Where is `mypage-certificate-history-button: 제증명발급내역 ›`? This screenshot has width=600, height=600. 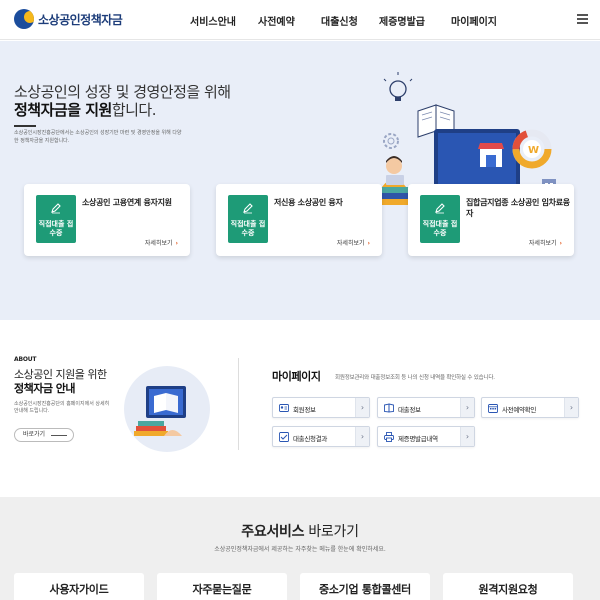
mypage-certificate-history-button: 제증명발급내역 › is located at coordinates (426, 436).